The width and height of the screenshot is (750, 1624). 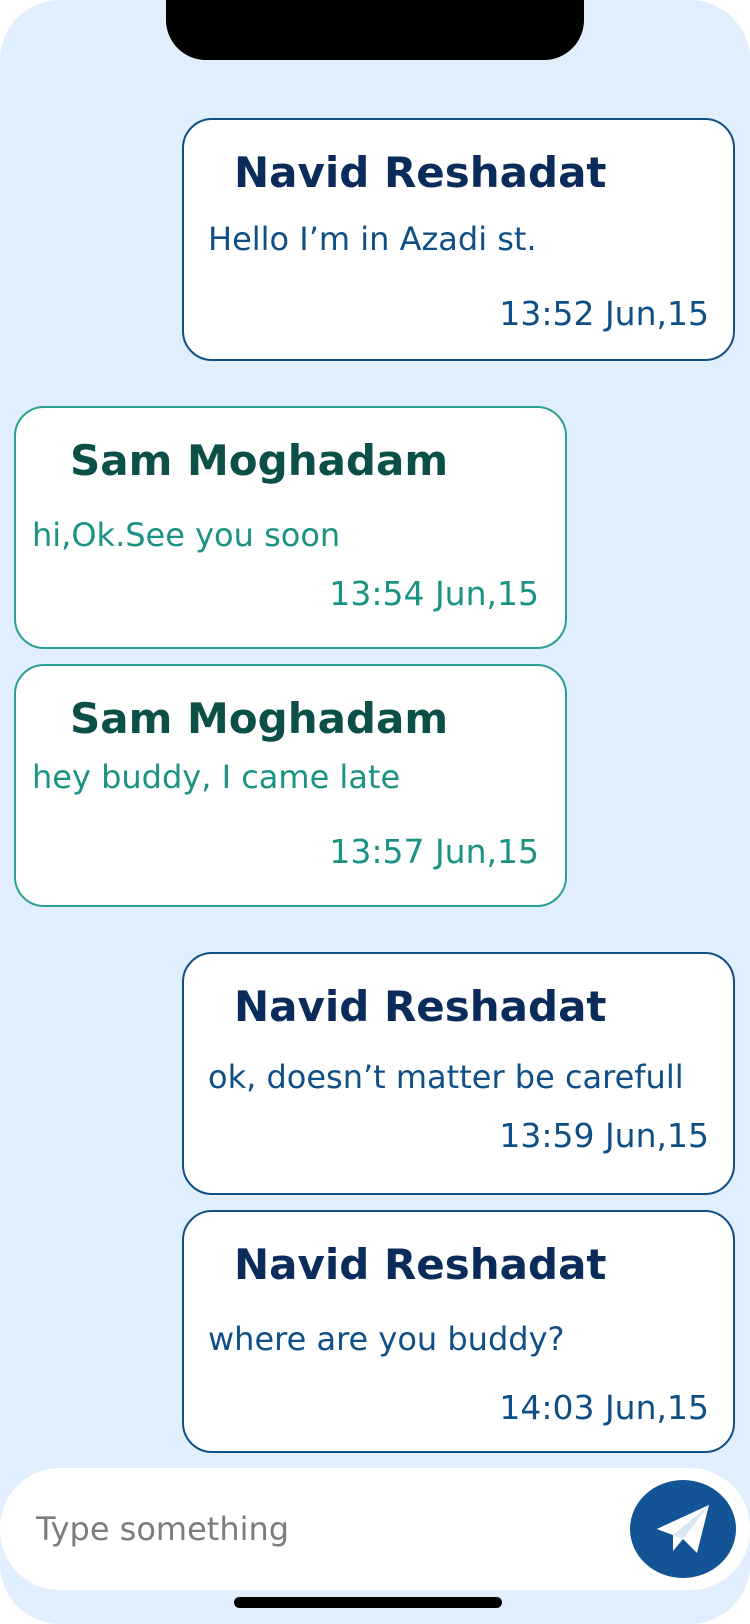 I want to click on send-button, so click(x=683, y=1529).